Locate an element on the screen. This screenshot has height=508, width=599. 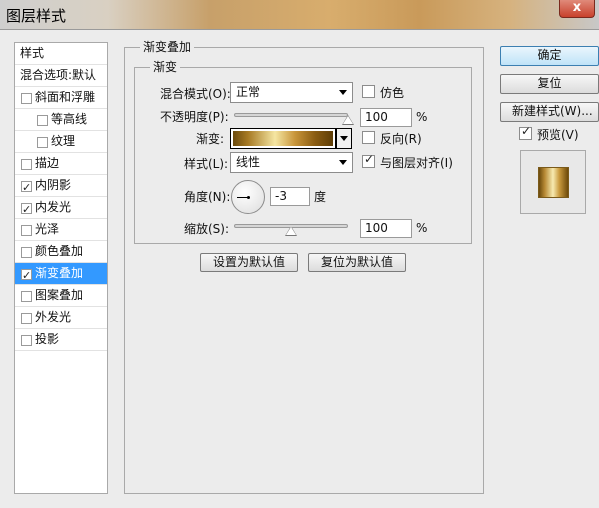
angle-input: -3 is located at coordinates (290, 196).